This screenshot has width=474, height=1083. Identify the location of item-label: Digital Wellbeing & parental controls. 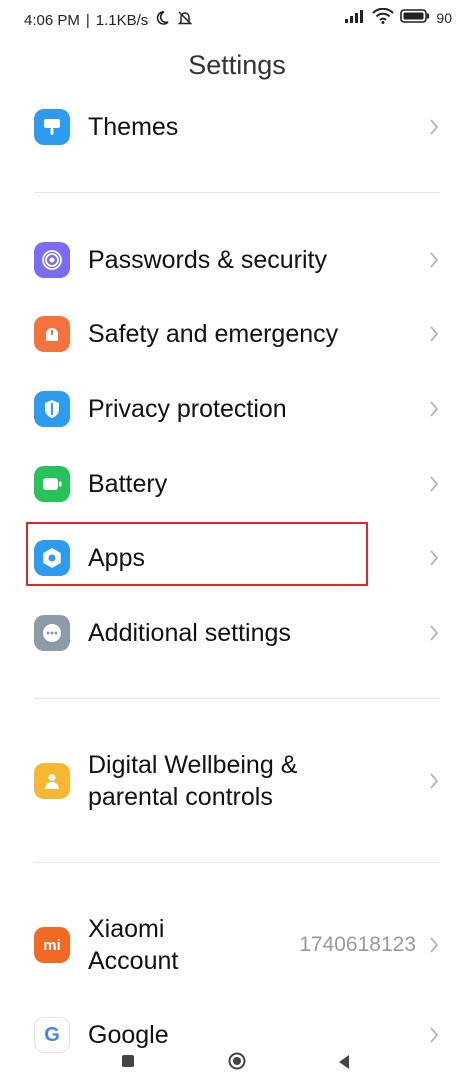
(193, 781).